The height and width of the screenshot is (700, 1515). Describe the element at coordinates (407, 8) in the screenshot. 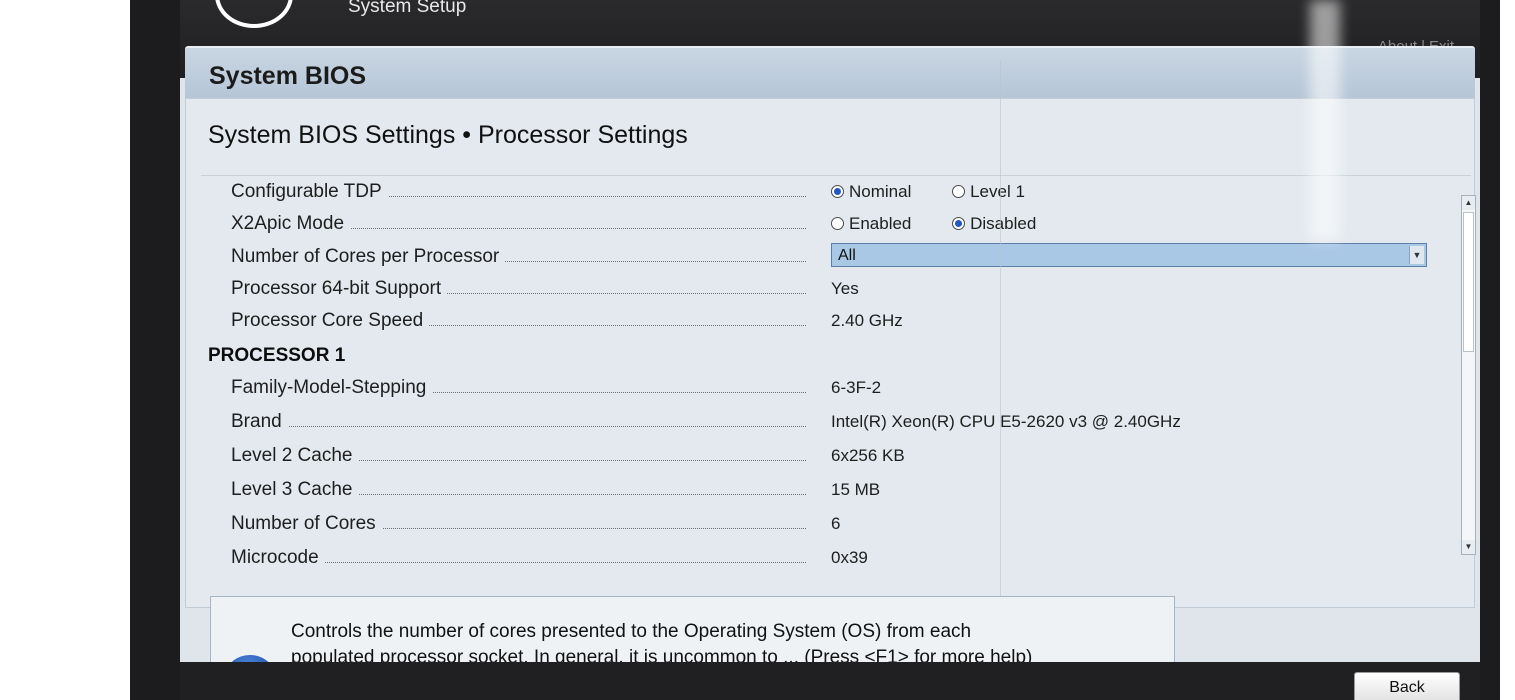

I see `setup-title: System Setup` at that location.